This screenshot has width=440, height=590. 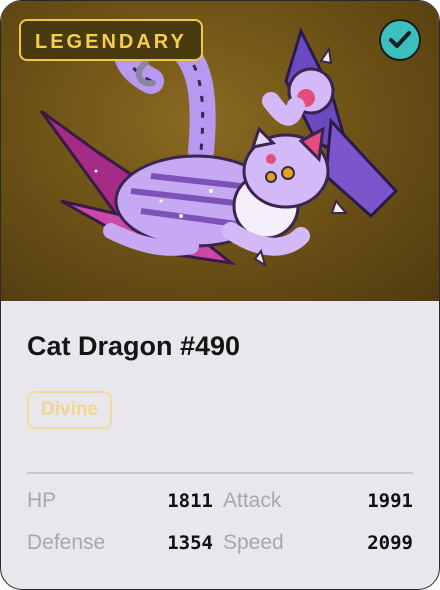 What do you see at coordinates (134, 346) in the screenshot?
I see `card-title: Cat Dragon #490` at bounding box center [134, 346].